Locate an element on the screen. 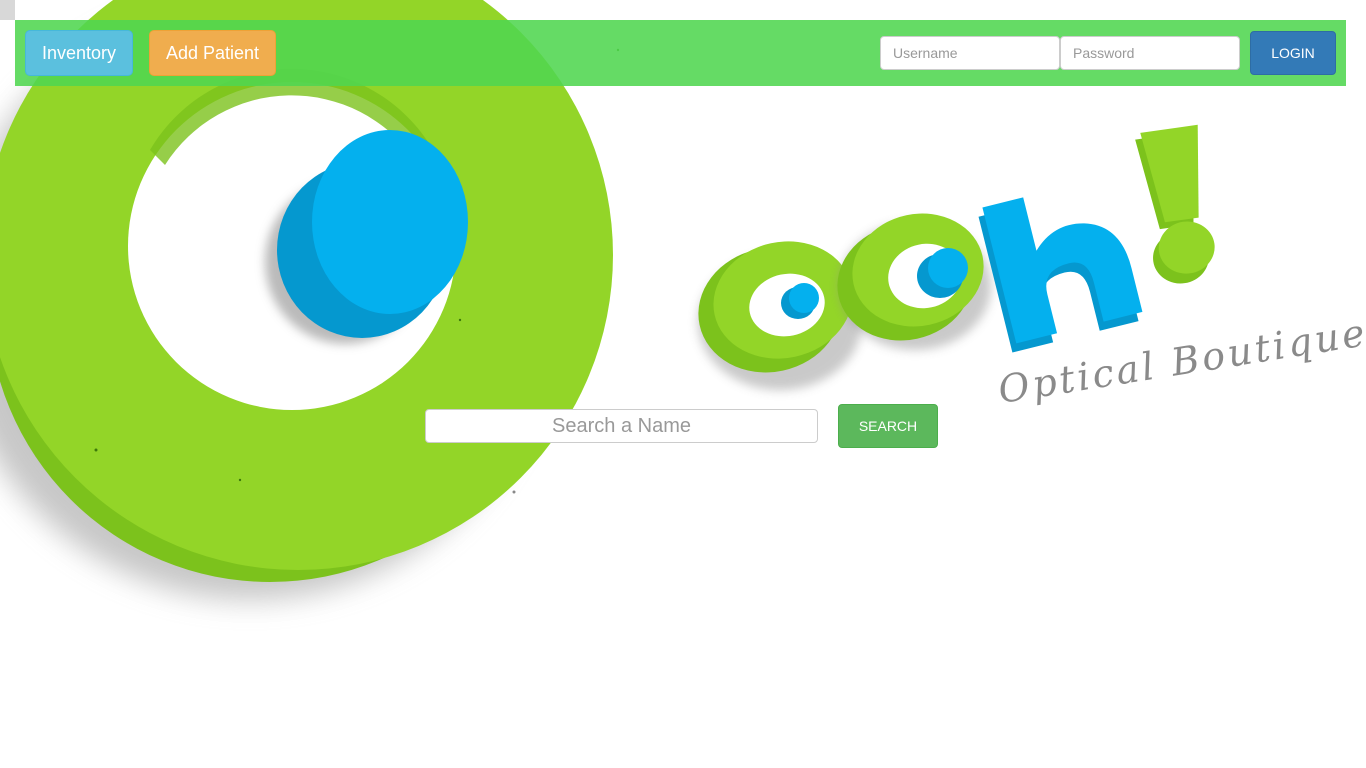 This screenshot has width=1366, height=768. username-input is located at coordinates (970, 53).